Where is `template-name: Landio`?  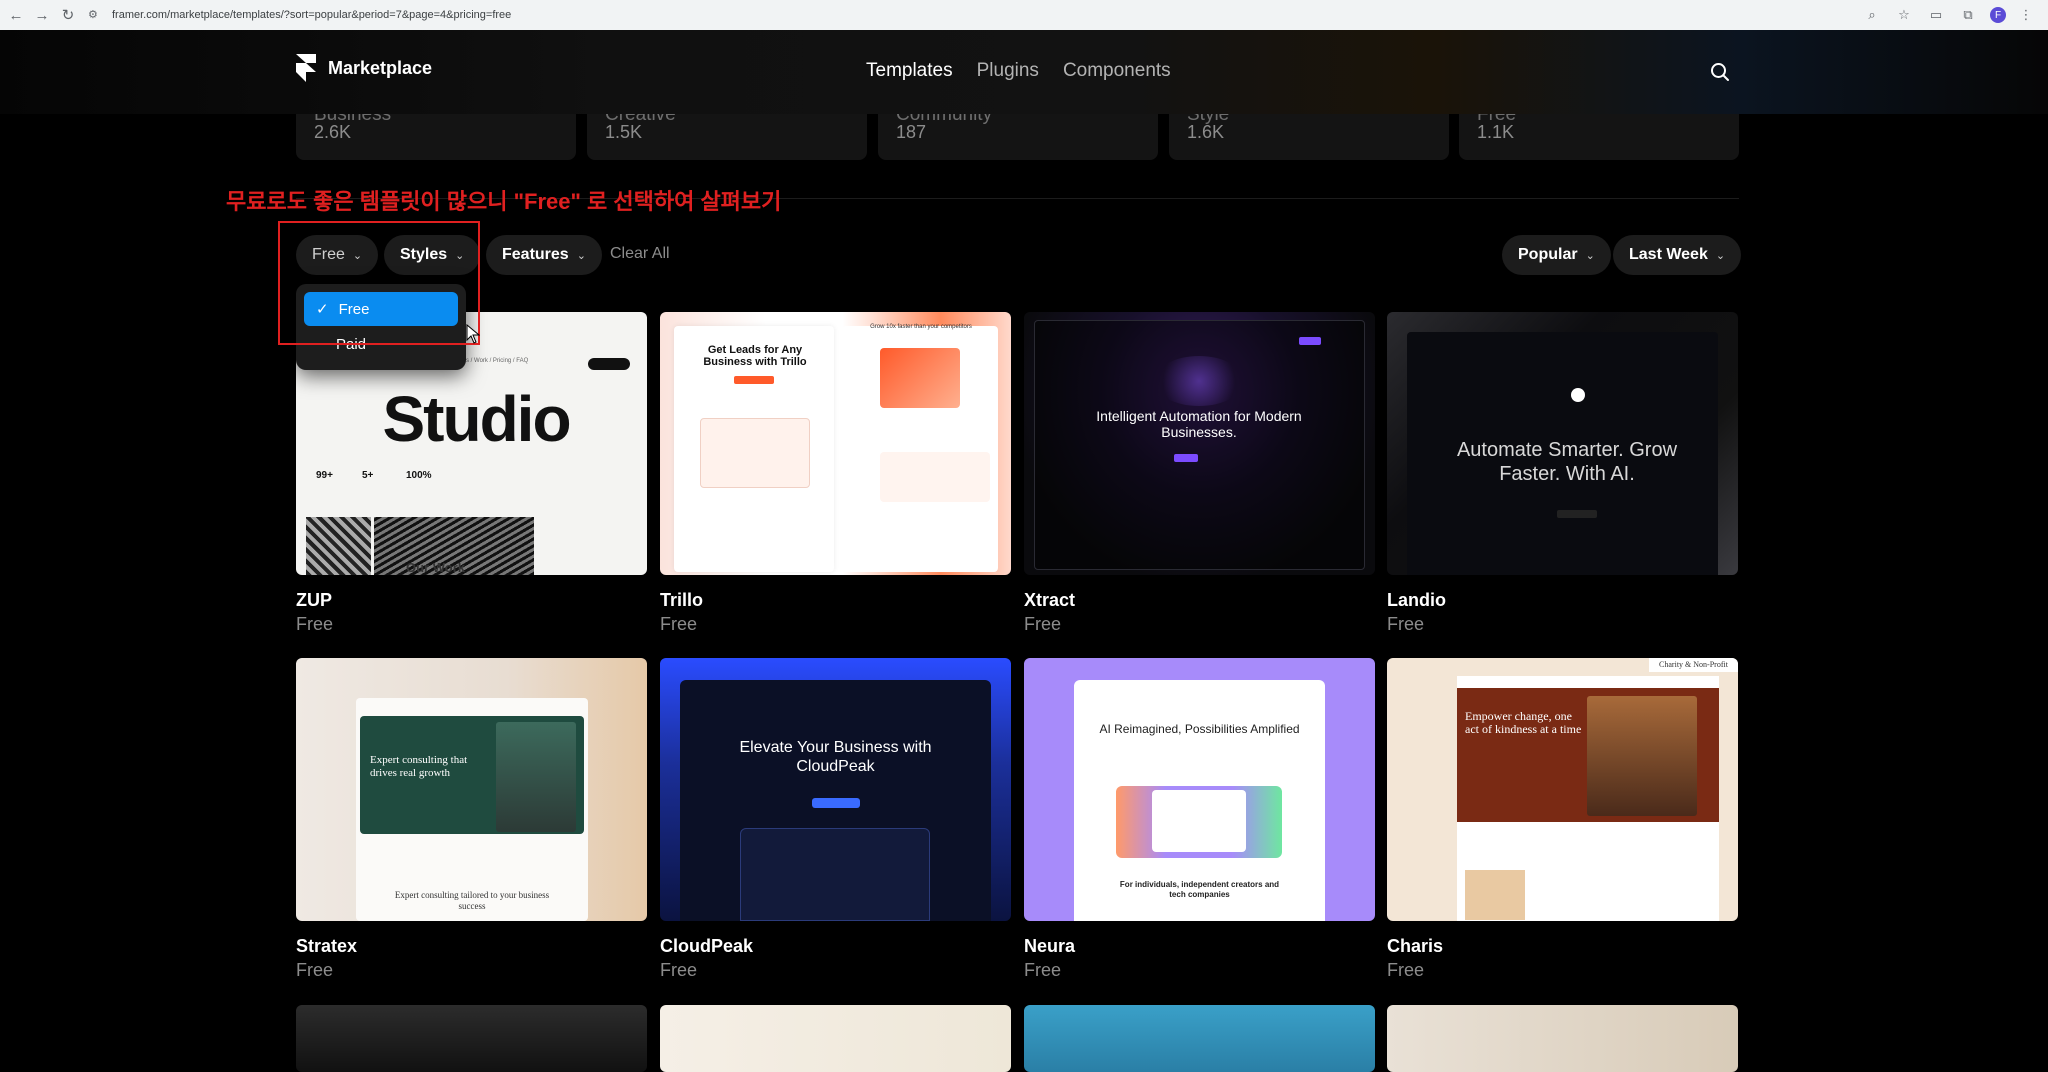
template-name: Landio is located at coordinates (1416, 600).